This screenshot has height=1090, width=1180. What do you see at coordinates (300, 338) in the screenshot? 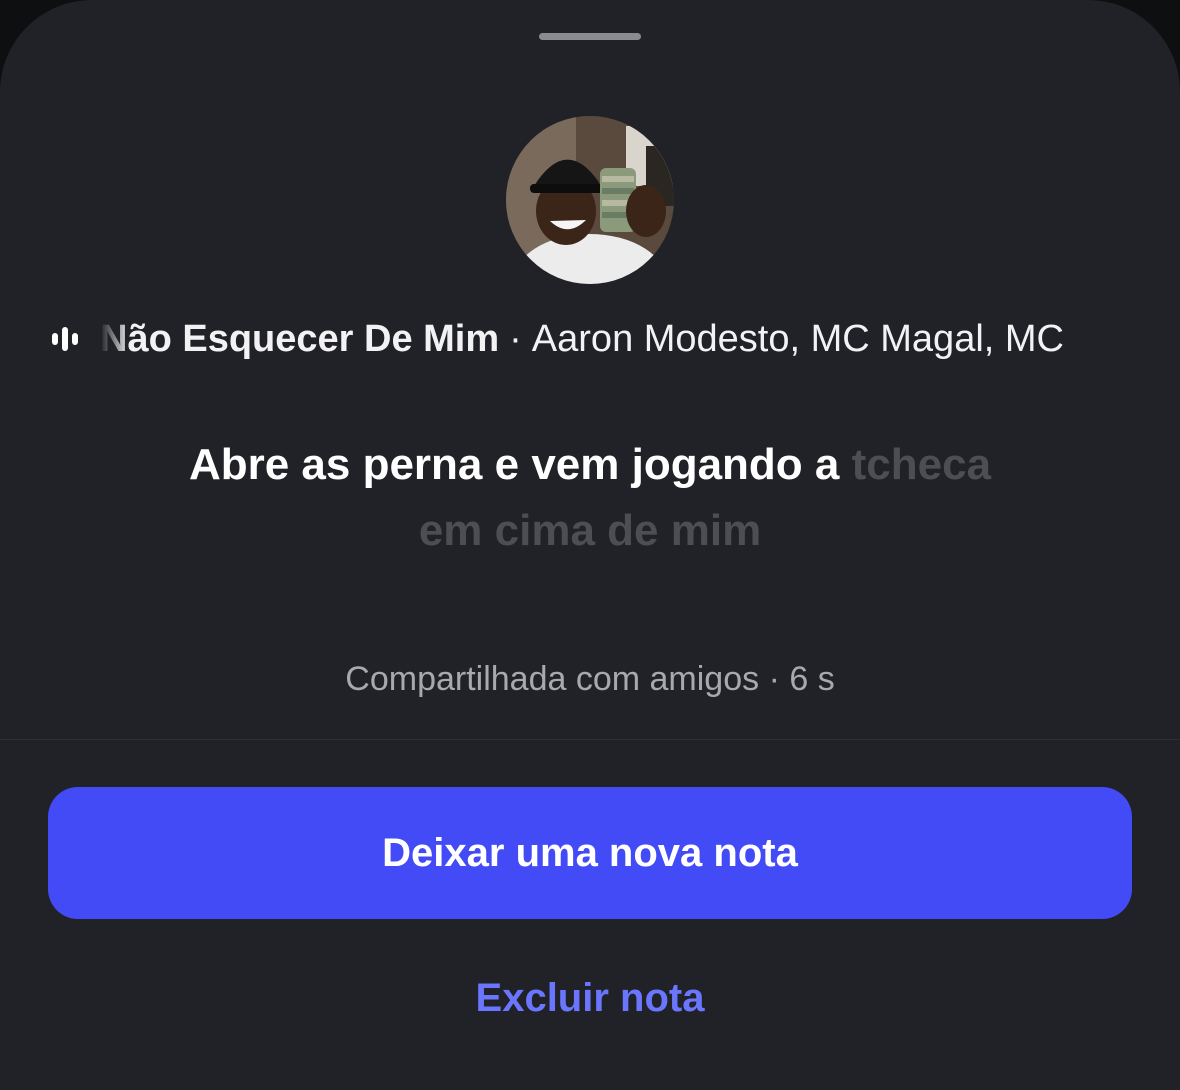
I see `song-title: Não Esquecer De Mim` at bounding box center [300, 338].